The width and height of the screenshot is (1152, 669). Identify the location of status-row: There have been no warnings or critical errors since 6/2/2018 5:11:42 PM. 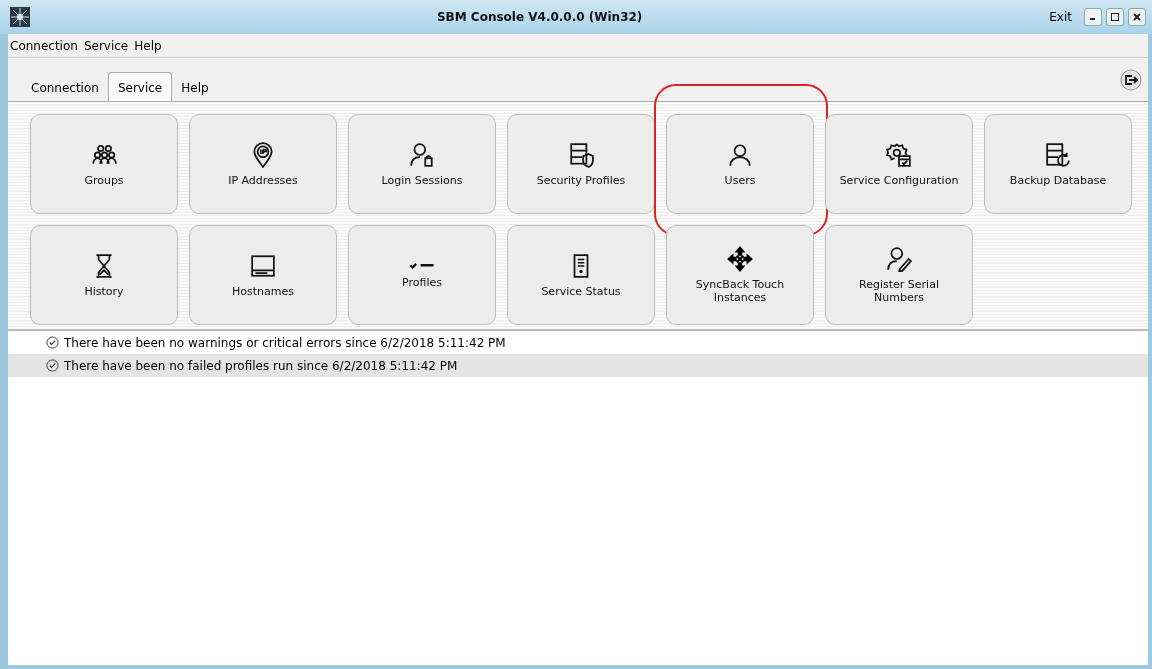
(578, 342).